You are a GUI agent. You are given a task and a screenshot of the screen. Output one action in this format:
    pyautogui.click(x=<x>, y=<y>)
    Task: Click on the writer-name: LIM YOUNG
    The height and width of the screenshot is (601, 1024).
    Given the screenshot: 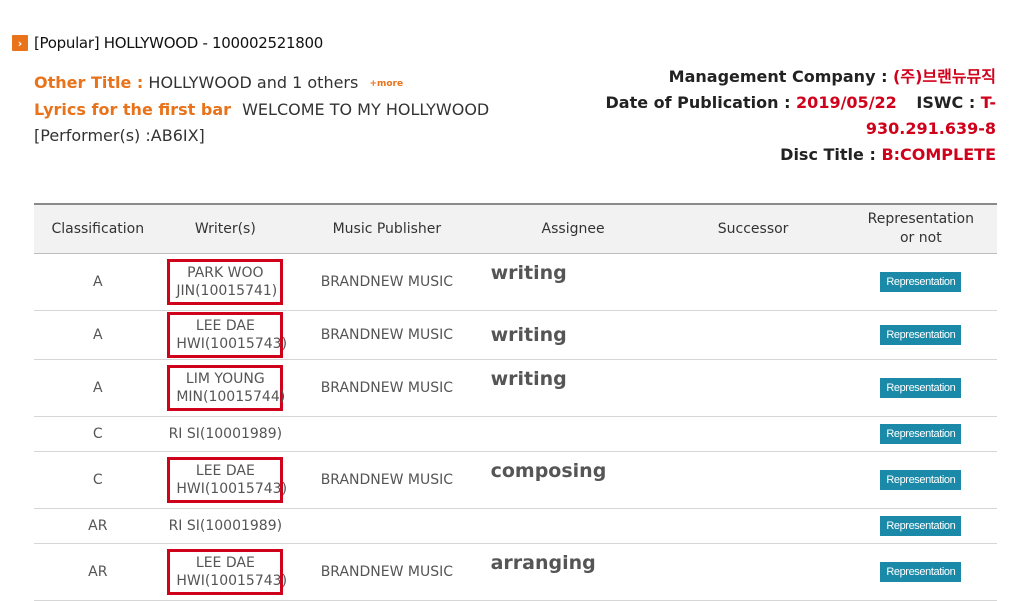 What is the action you would take?
    pyautogui.click(x=225, y=379)
    